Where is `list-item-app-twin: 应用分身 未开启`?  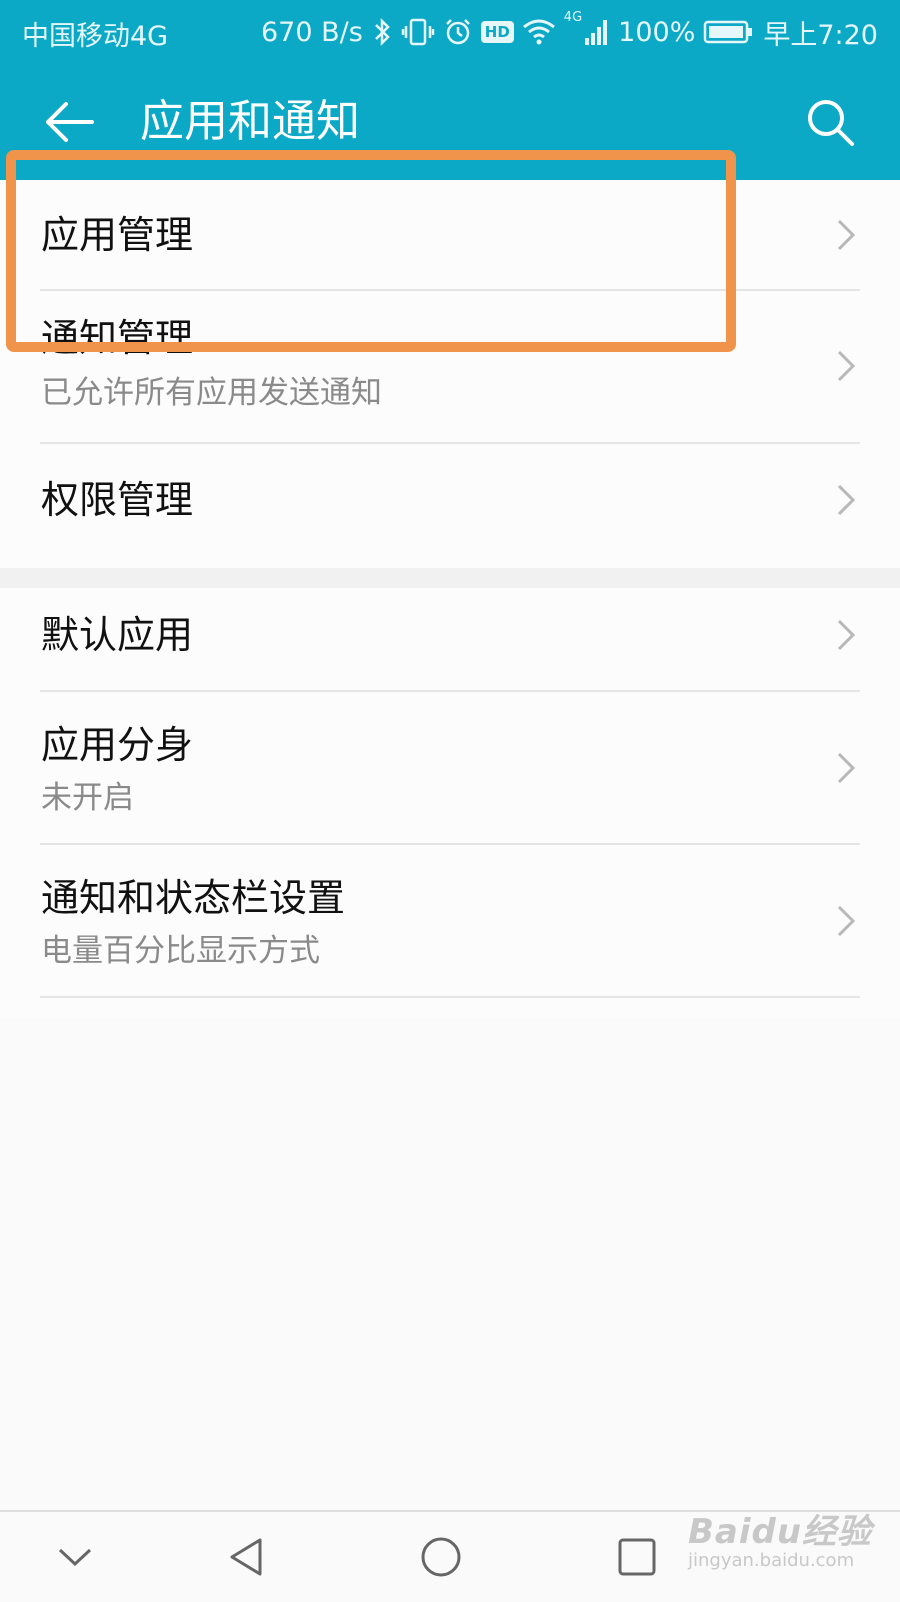
list-item-app-twin: 应用分身 未开启 is located at coordinates (450, 767).